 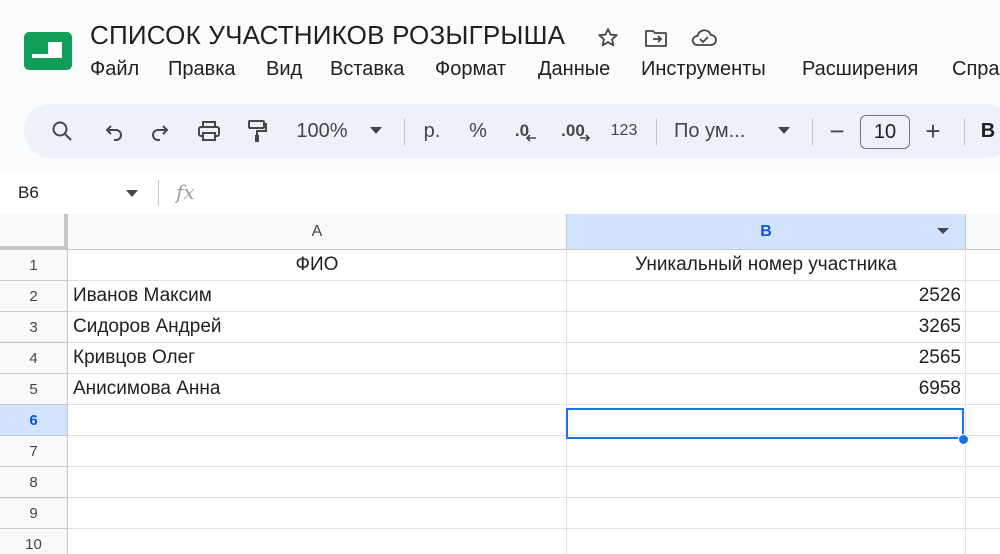 I want to click on paint-format-icon, so click(x=257, y=131).